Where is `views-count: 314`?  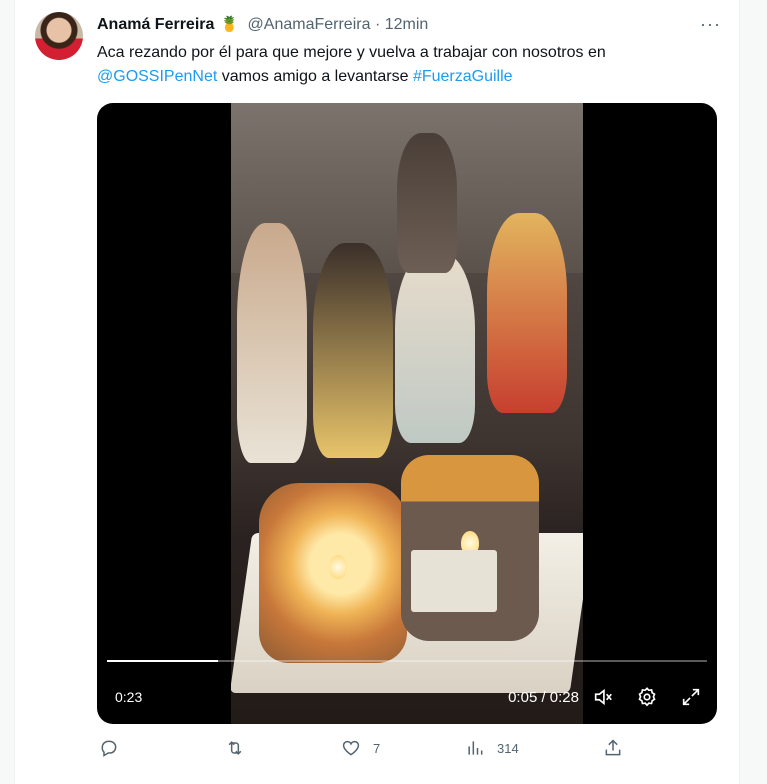 views-count: 314 is located at coordinates (508, 748).